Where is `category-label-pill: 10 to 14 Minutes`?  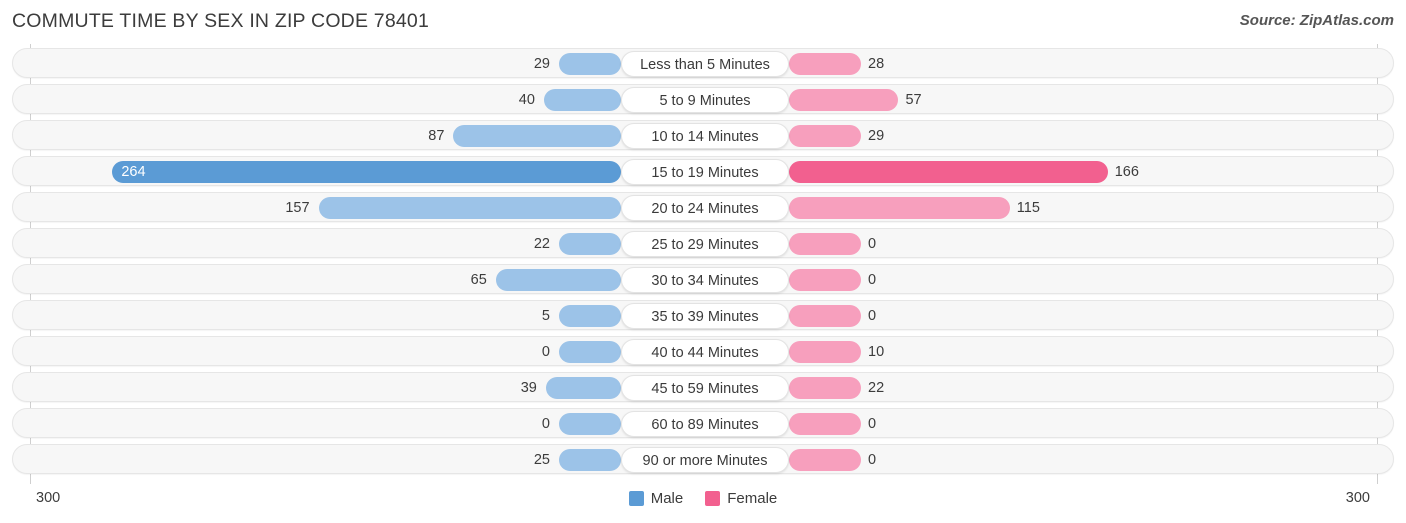
category-label-pill: 10 to 14 Minutes is located at coordinates (705, 136).